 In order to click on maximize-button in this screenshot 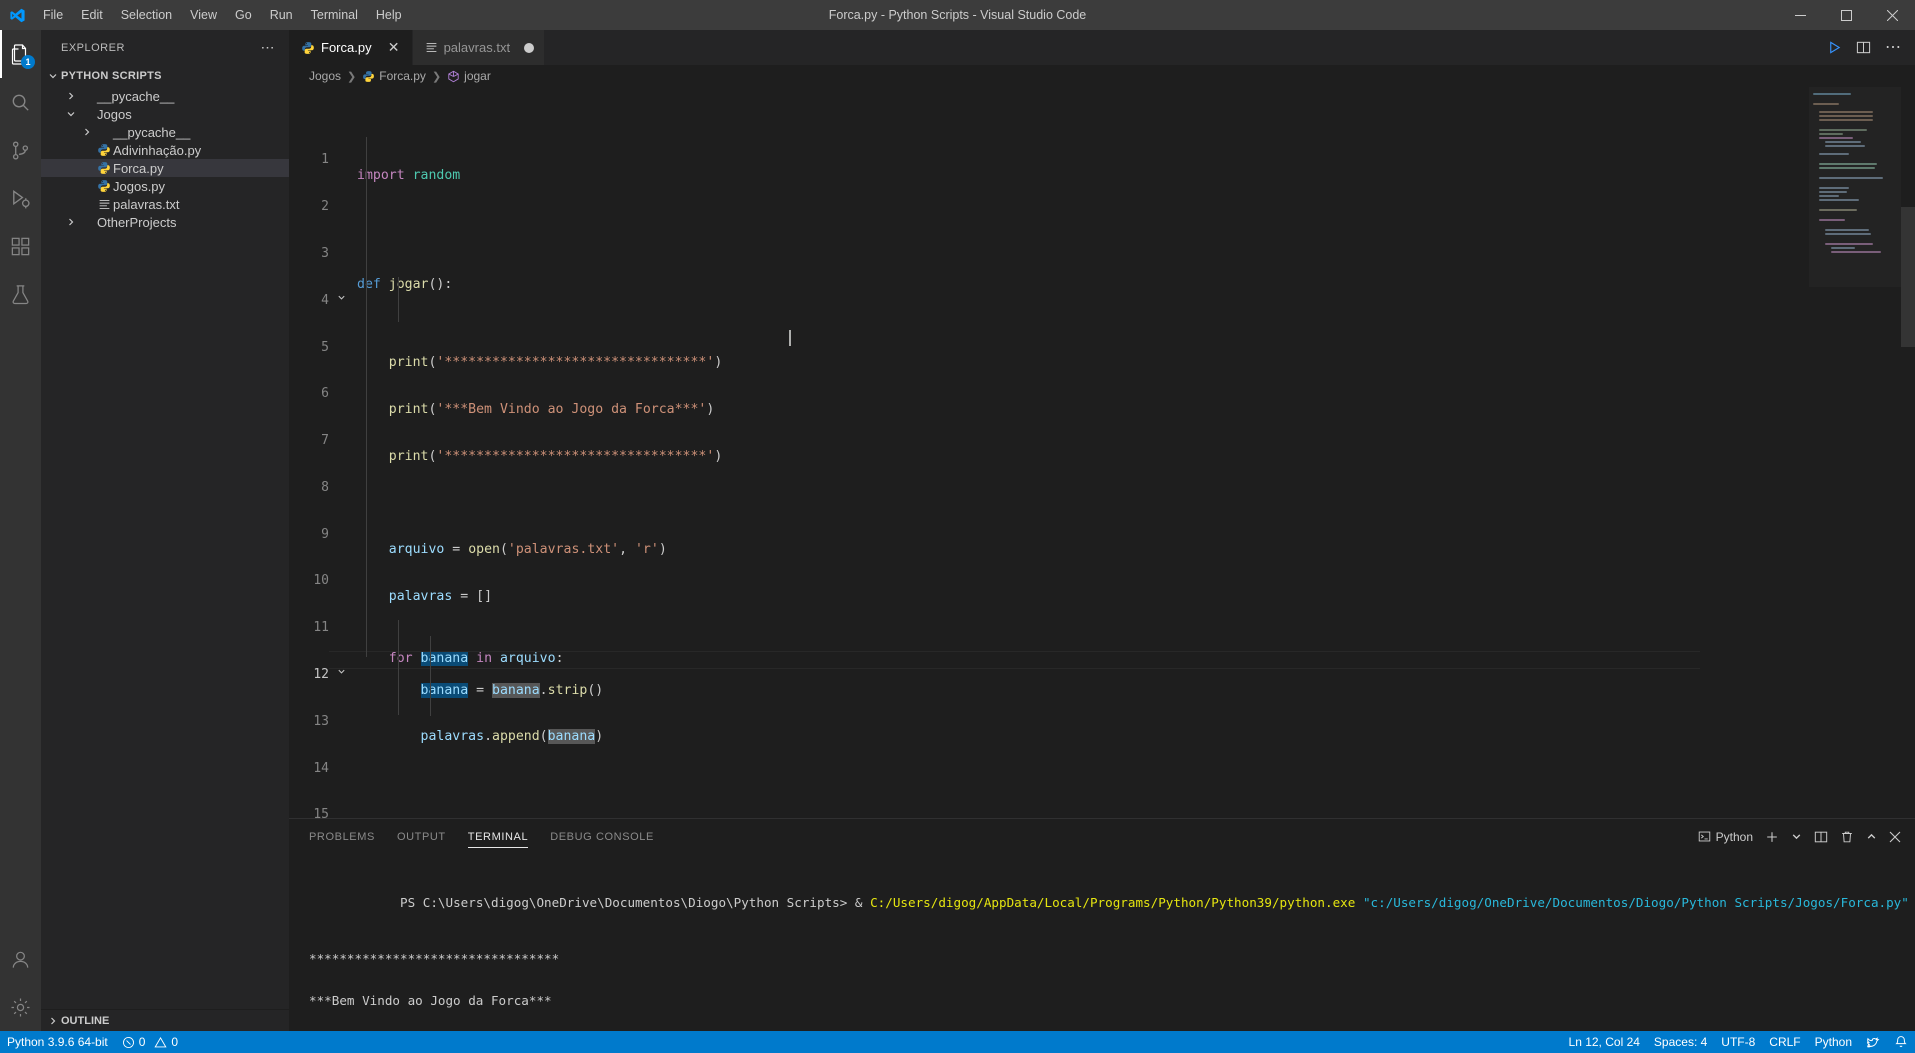, I will do `click(1846, 15)`.